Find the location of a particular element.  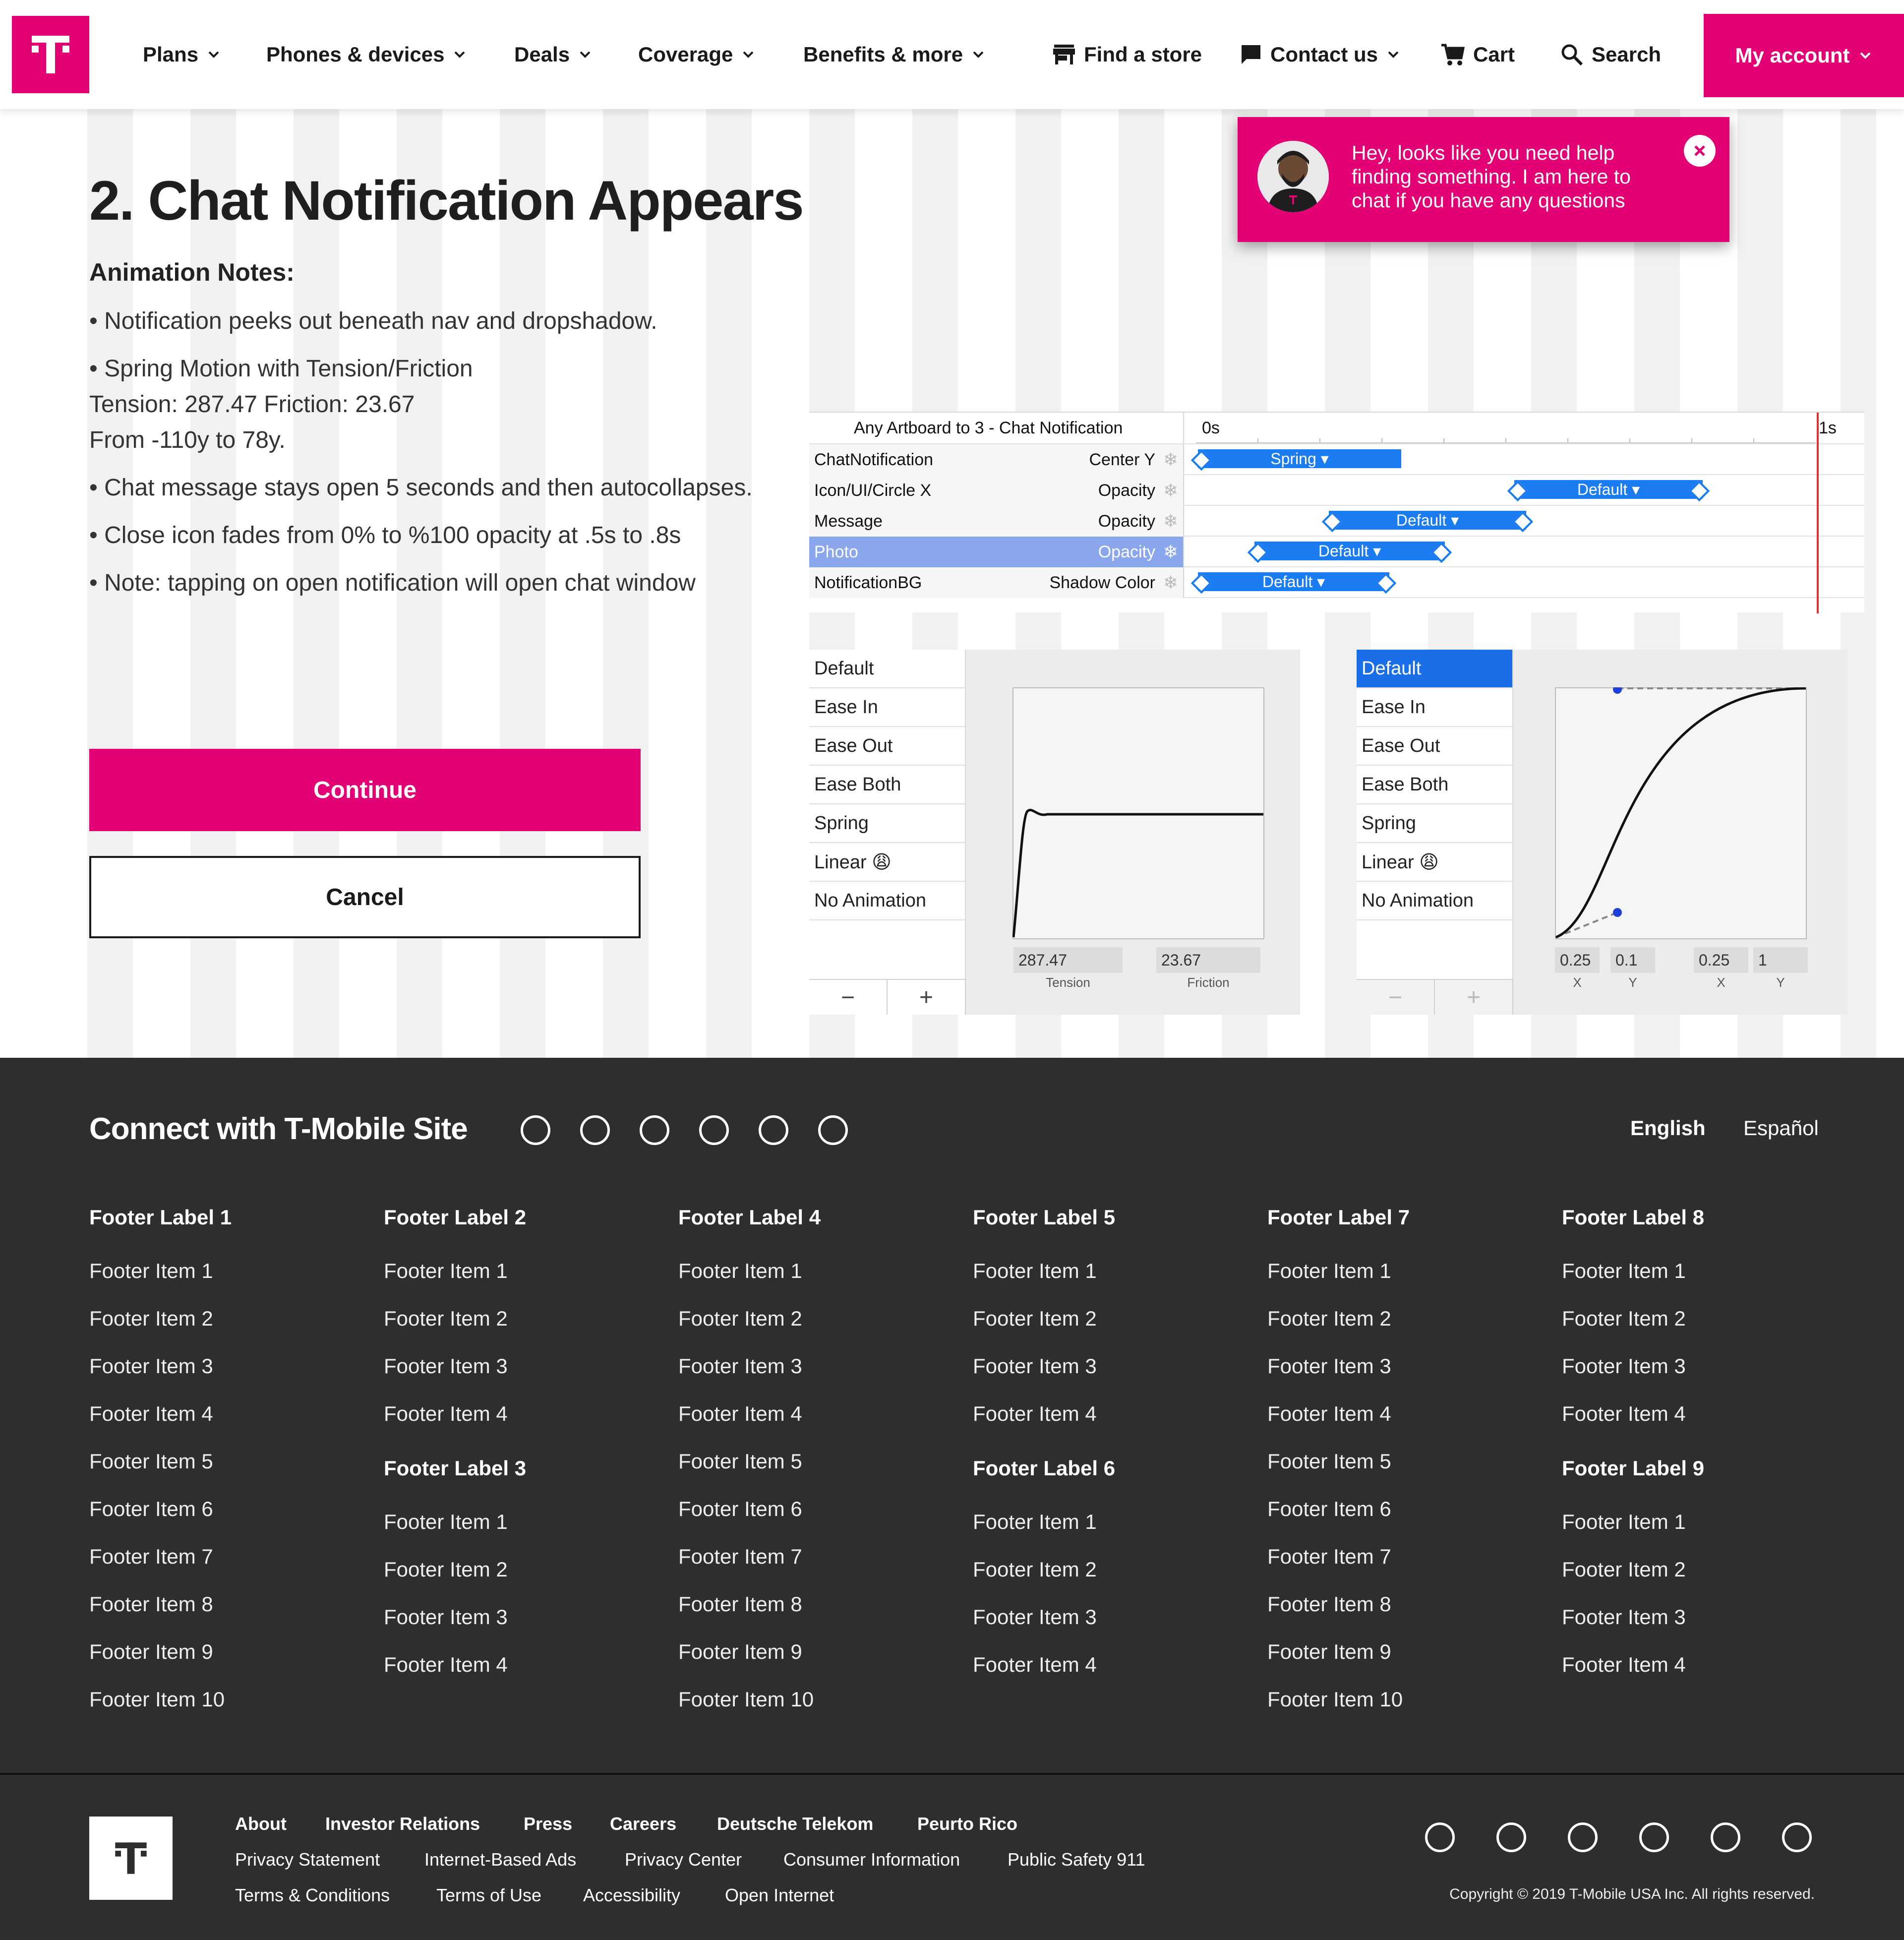

easing-option: Ease In is located at coordinates (1434, 707).